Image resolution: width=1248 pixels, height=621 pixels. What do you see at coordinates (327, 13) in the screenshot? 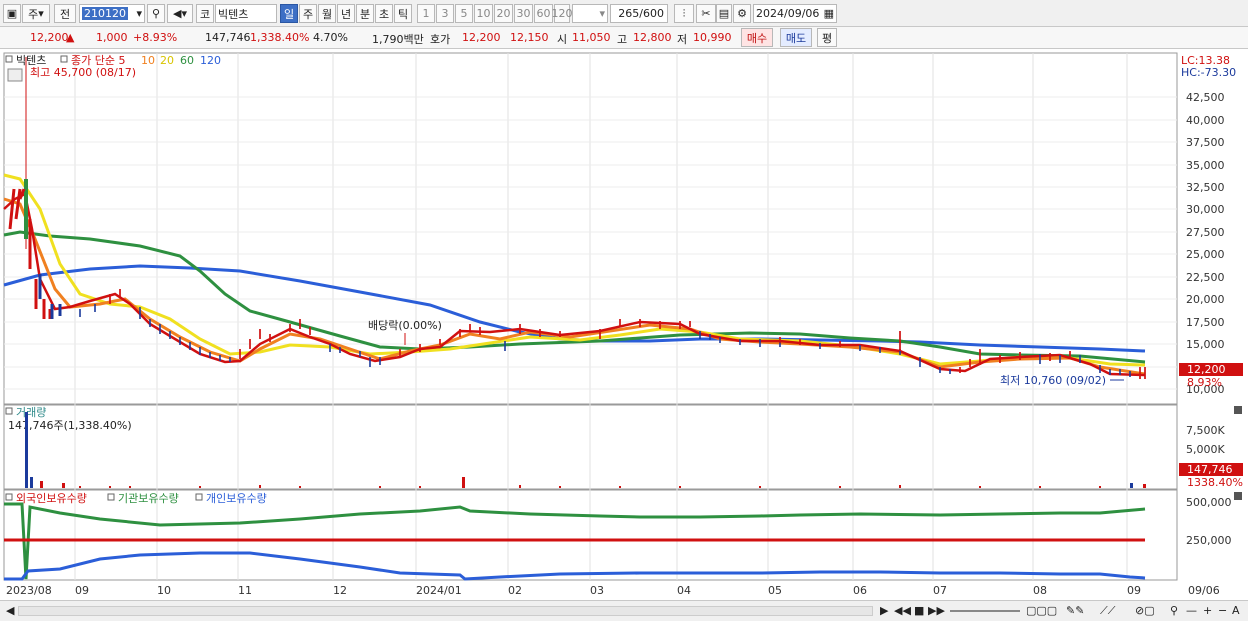
I see `timeframe-month: 월` at bounding box center [327, 13].